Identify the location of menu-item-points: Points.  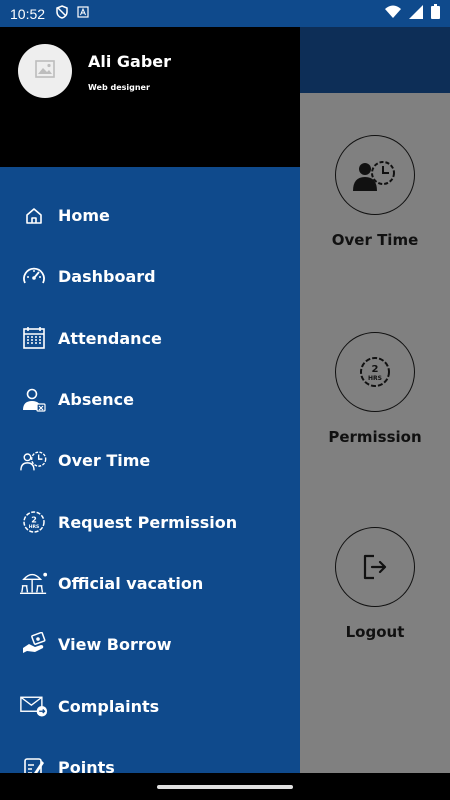
(150, 755).